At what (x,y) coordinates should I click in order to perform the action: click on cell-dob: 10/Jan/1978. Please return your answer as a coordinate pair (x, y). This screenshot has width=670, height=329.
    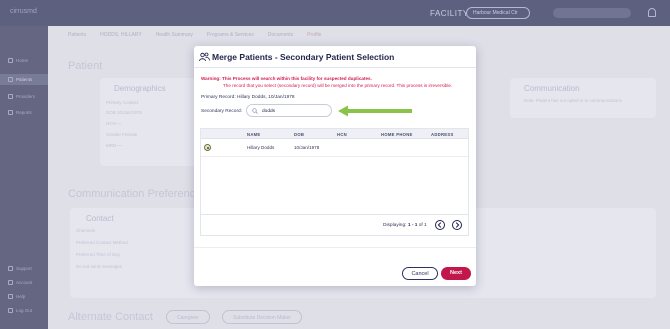
    Looking at the image, I should click on (307, 147).